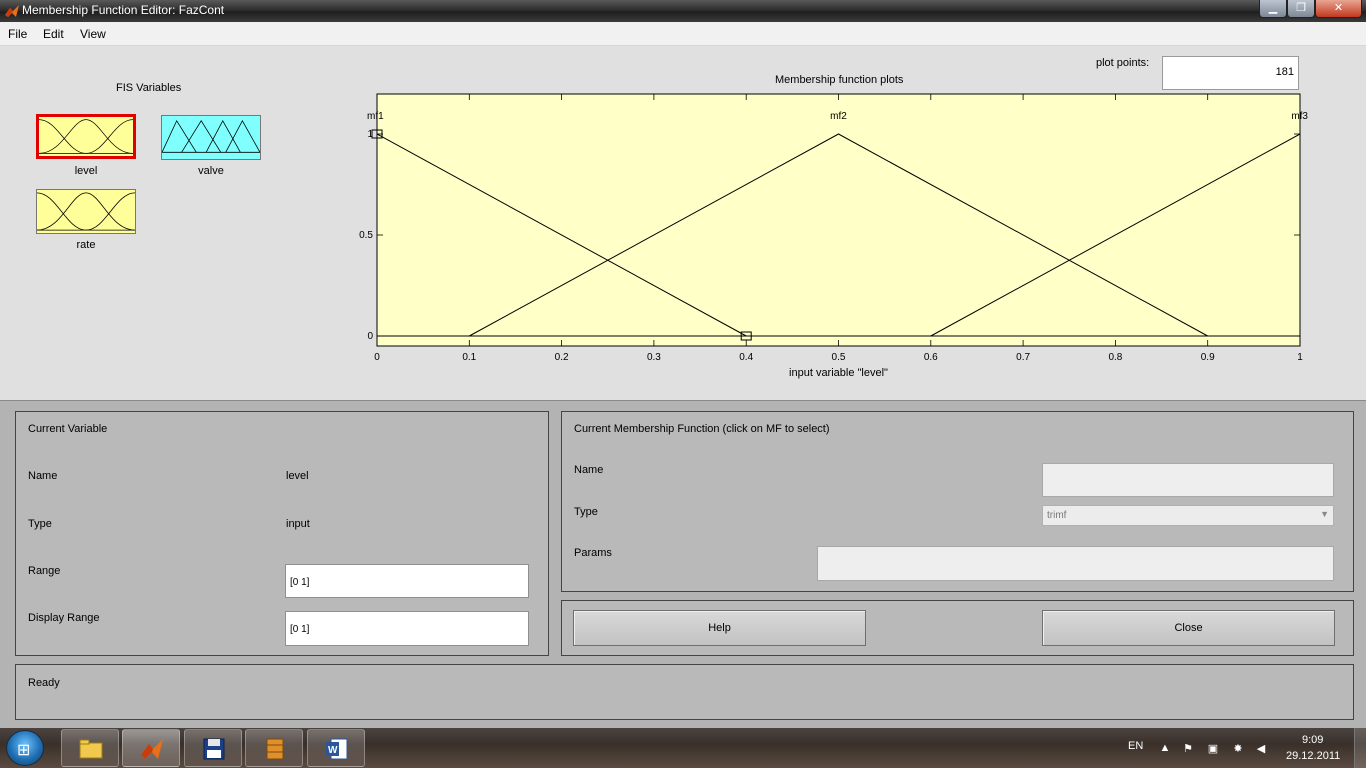 Image resolution: width=1366 pixels, height=768 pixels. Describe the element at coordinates (407, 581) in the screenshot. I see `range-input: [0 1]` at that location.